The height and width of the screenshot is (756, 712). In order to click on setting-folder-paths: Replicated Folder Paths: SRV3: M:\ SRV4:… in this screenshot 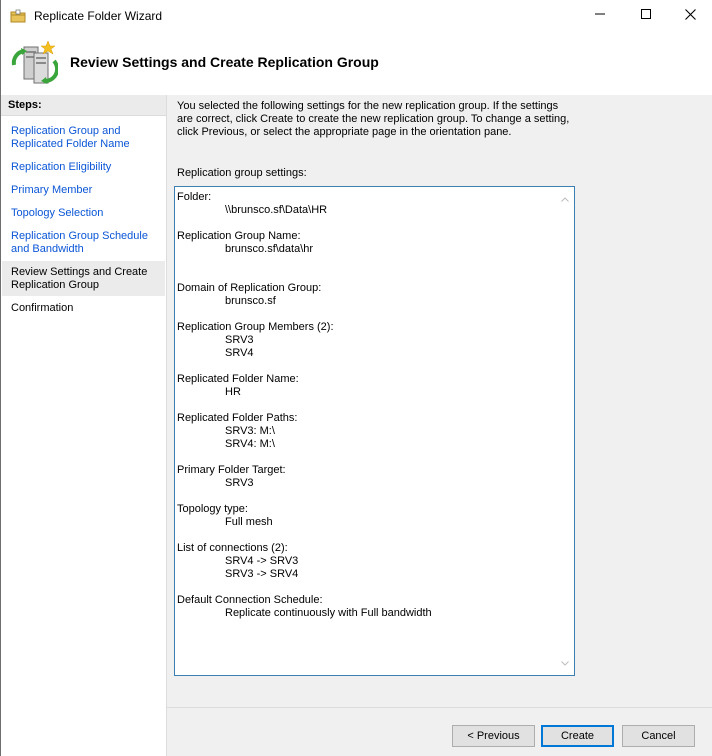, I will do `click(237, 431)`.